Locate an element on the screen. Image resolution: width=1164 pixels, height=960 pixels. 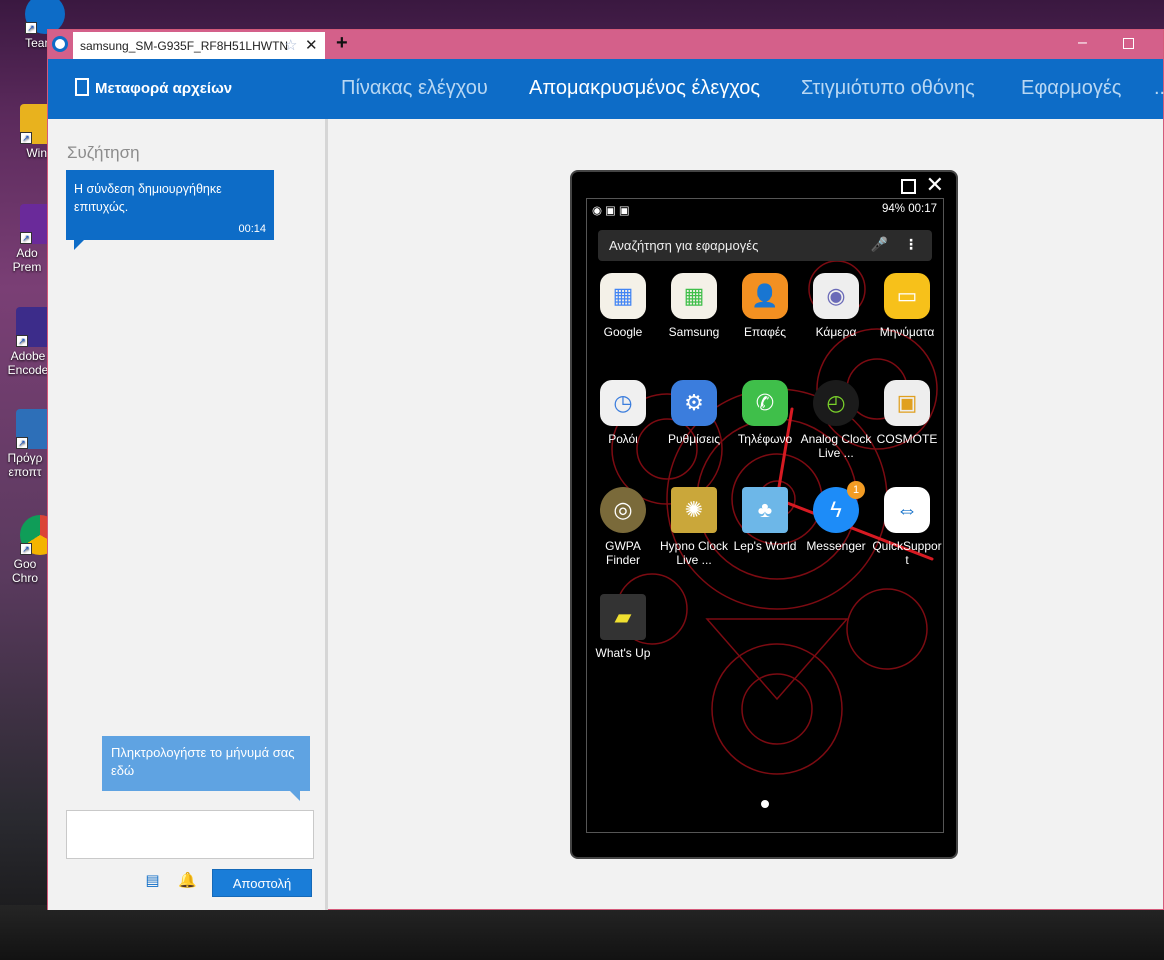
file-transfer-label: Μεταφορά αρχείων is located at coordinates (164, 88).